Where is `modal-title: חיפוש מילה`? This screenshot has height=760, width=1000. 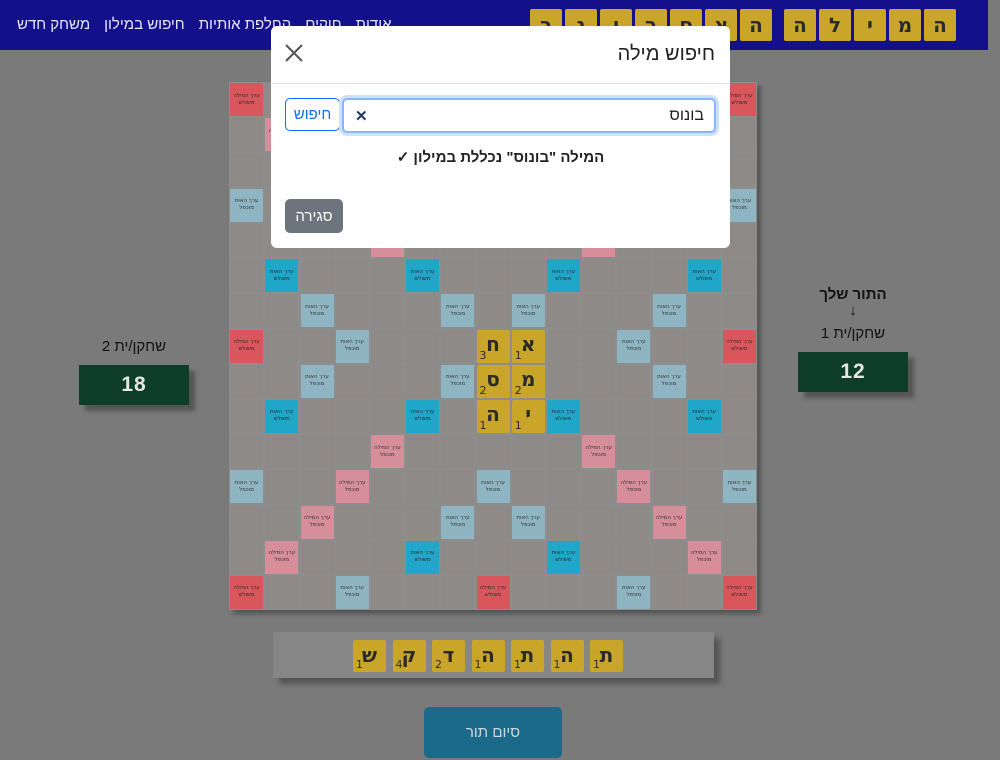
modal-title: חיפוש מילה is located at coordinates (666, 54).